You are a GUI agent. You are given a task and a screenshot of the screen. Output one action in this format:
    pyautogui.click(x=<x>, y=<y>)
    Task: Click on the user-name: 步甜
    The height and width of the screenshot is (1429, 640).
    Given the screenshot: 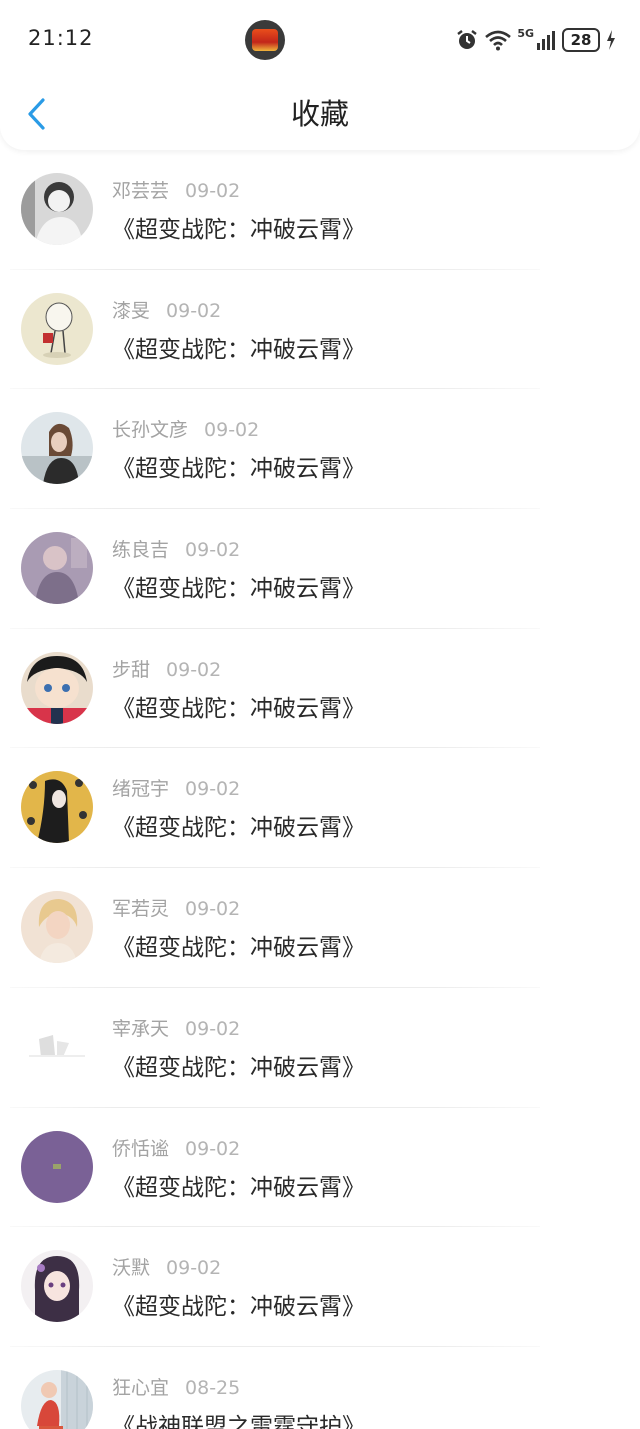 What is the action you would take?
    pyautogui.click(x=131, y=669)
    